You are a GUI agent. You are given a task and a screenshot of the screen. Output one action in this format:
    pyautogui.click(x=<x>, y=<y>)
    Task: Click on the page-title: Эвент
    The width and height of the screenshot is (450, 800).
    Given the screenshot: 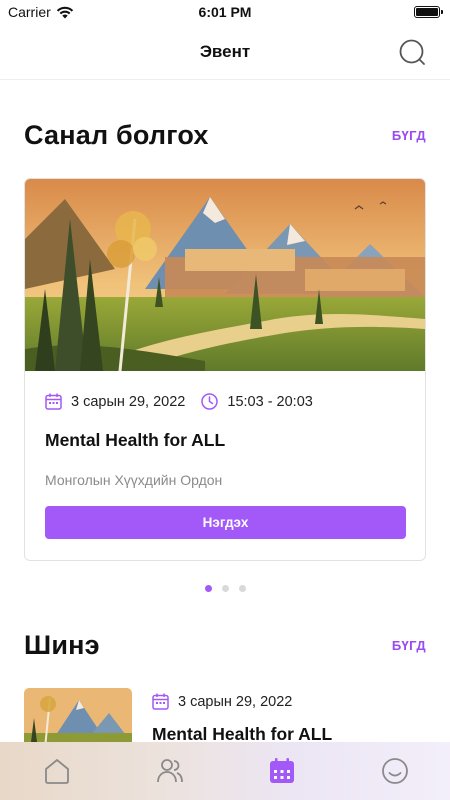 What is the action you would take?
    pyautogui.click(x=225, y=51)
    